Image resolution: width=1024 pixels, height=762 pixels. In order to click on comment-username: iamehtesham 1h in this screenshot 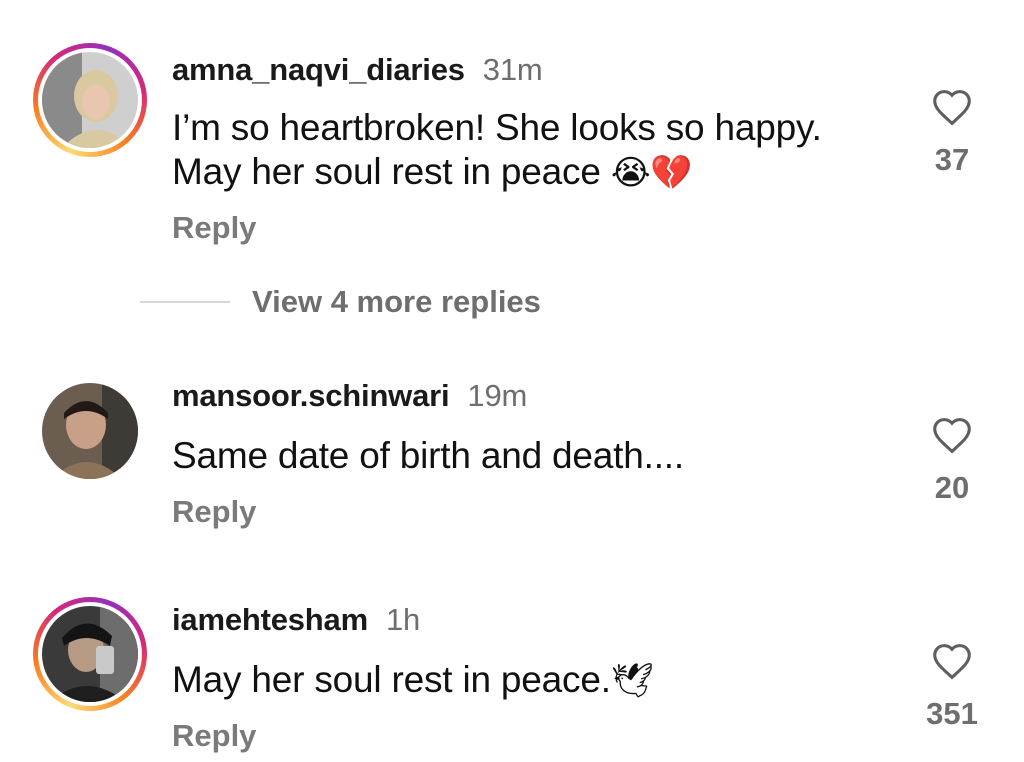, I will do `click(296, 620)`.